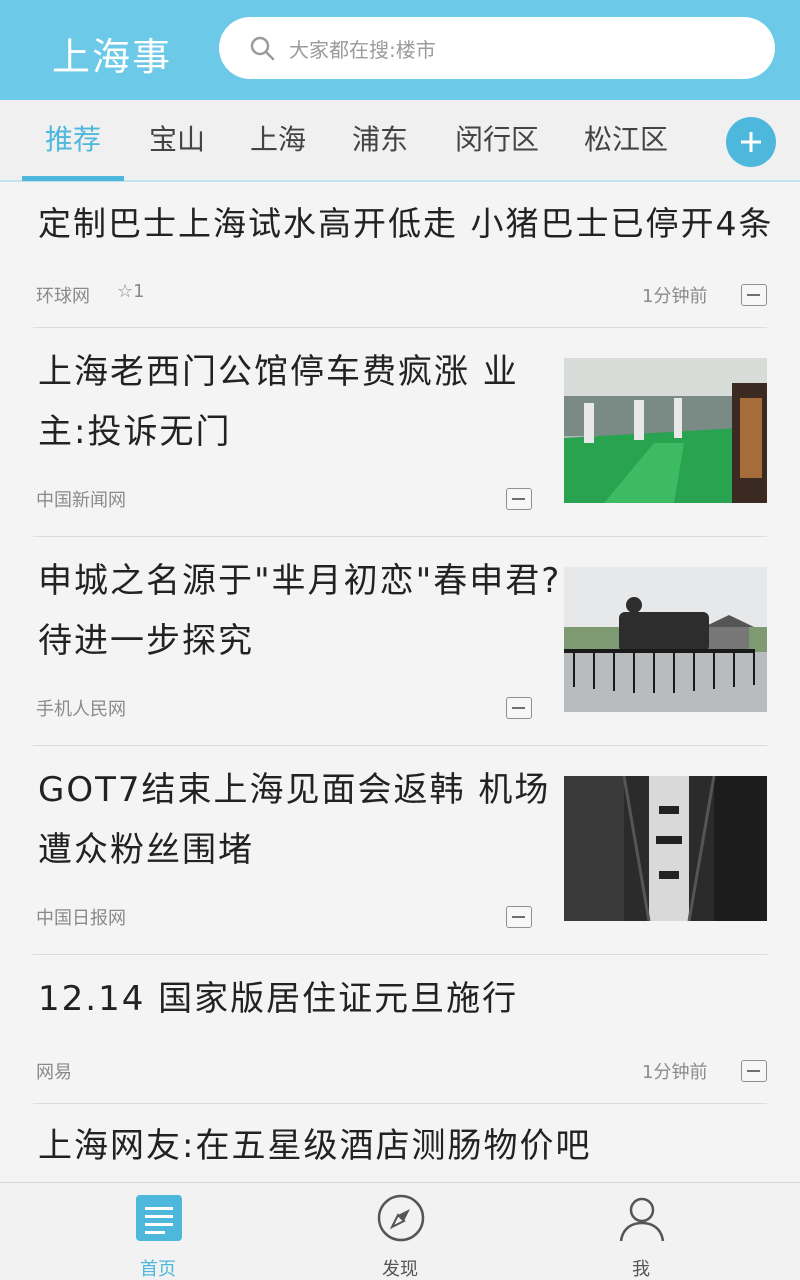  Describe the element at coordinates (665, 639) in the screenshot. I see `chariot-statue-image` at that location.